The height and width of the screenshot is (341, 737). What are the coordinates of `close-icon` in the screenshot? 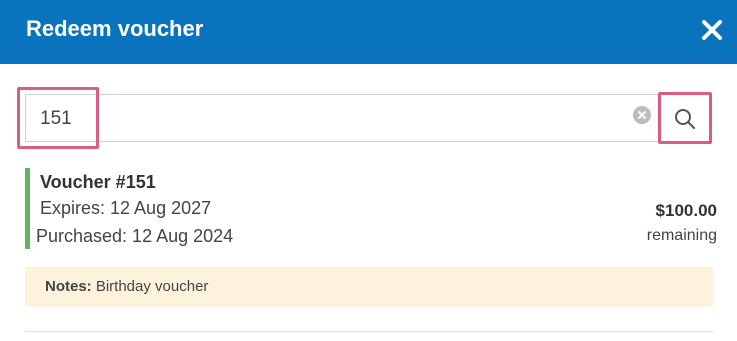 It's located at (712, 30).